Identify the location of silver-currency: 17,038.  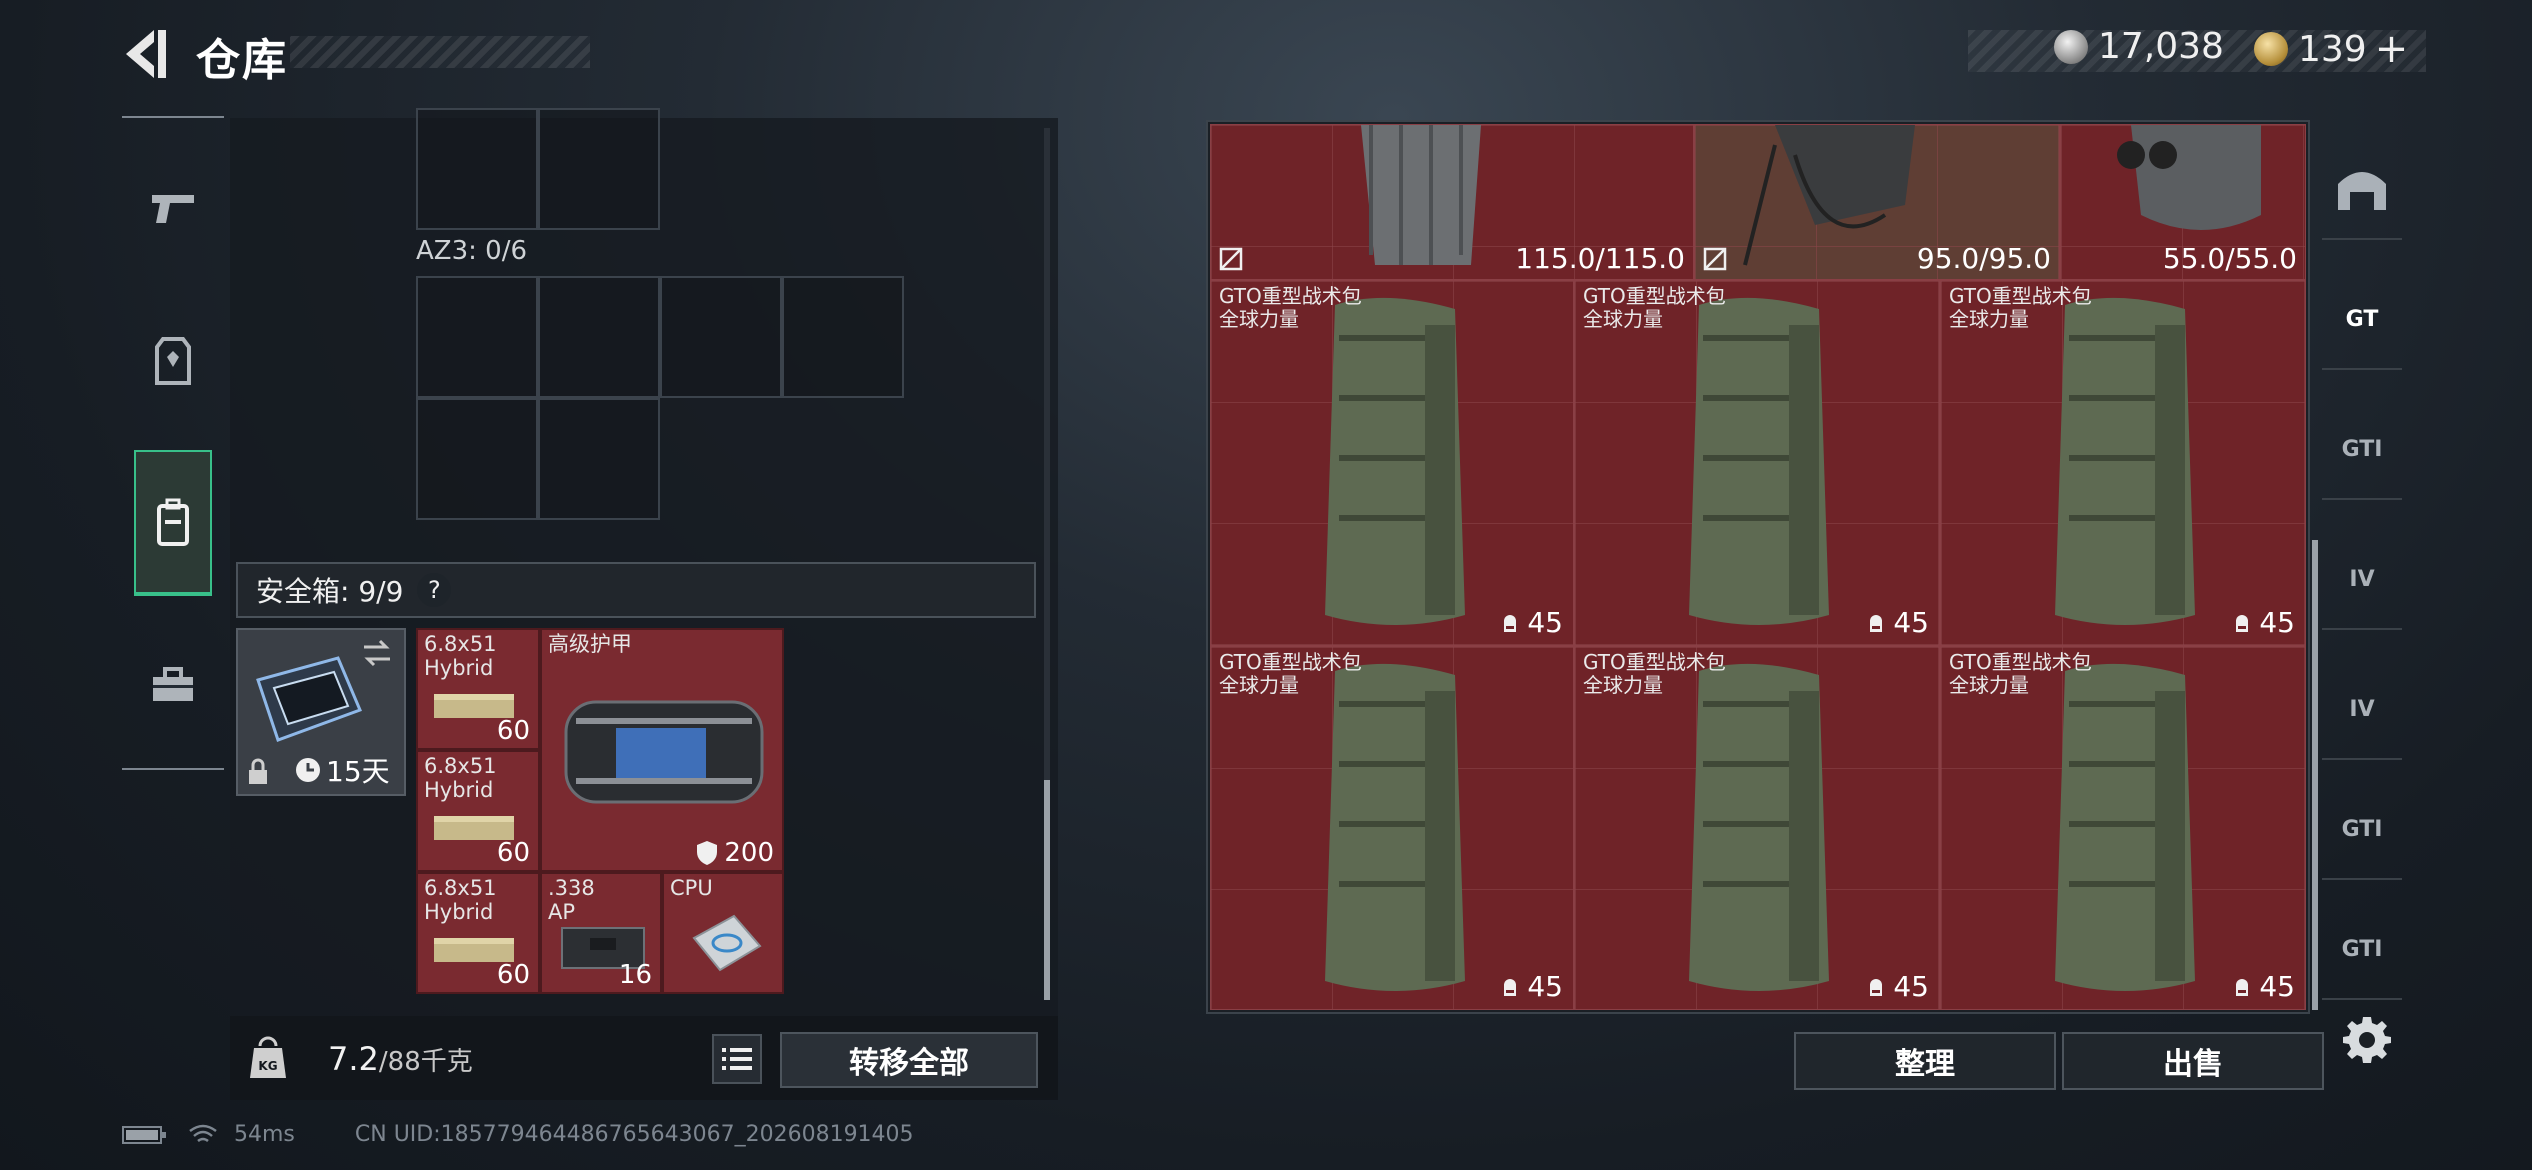
(2139, 46).